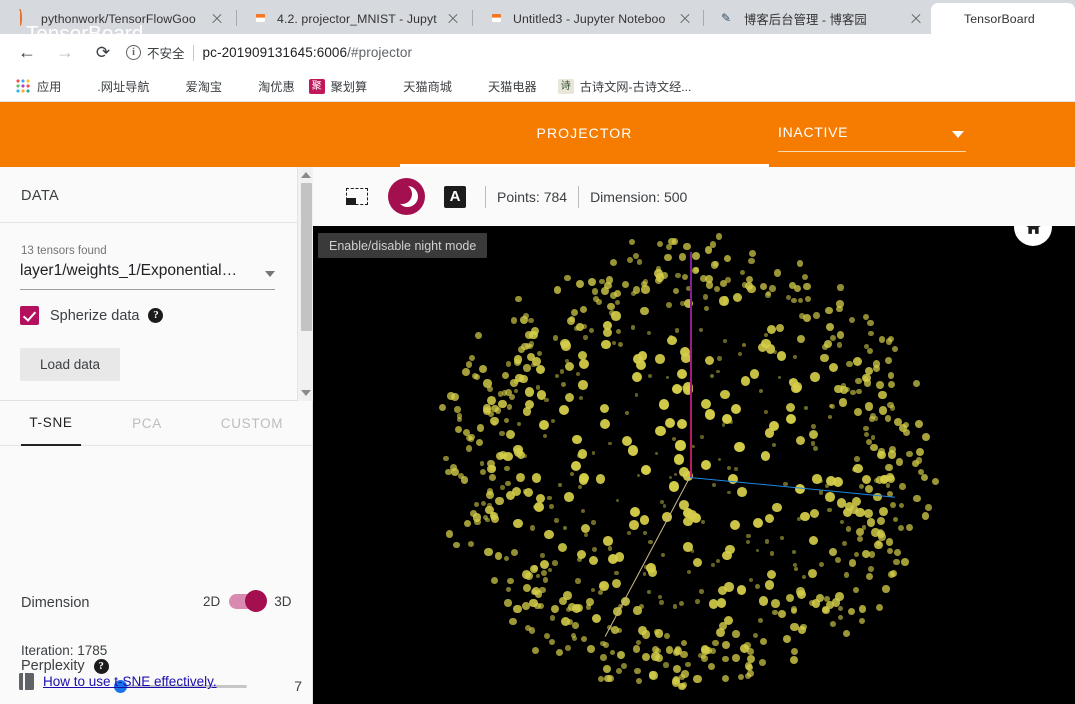 This screenshot has width=1075, height=704. Describe the element at coordinates (306, 175) in the screenshot. I see `scroll-up-arrow-icon` at that location.